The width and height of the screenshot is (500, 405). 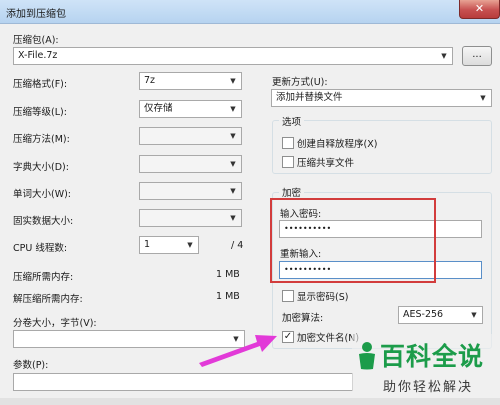 What do you see at coordinates (353, 240) in the screenshot?
I see `highlight-box` at bounding box center [353, 240].